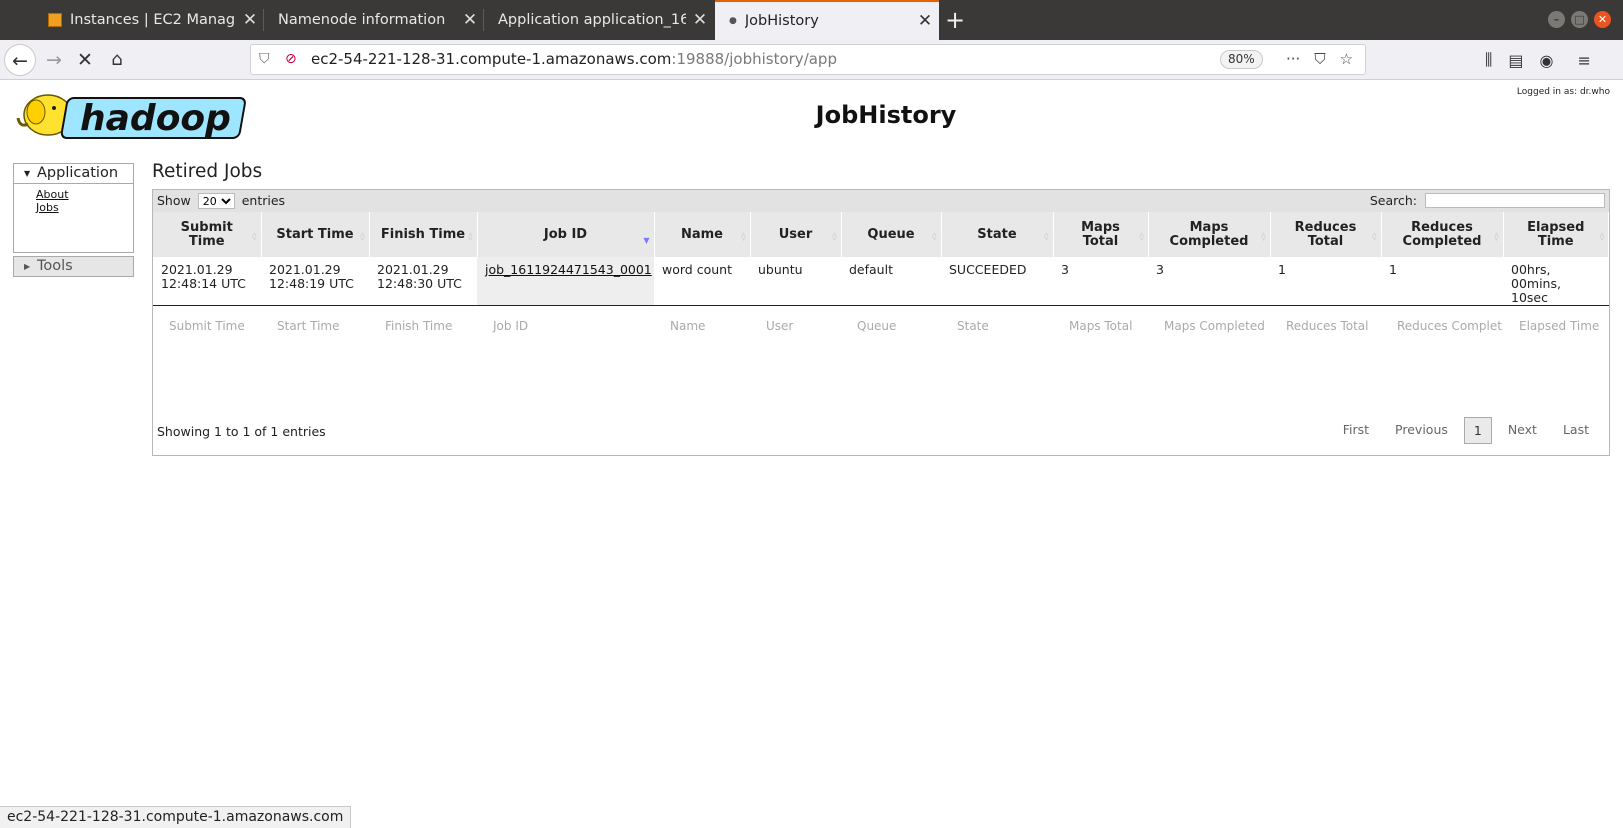 This screenshot has width=1623, height=828. What do you see at coordinates (84, 194) in the screenshot?
I see `sidebar-link-about: About` at bounding box center [84, 194].